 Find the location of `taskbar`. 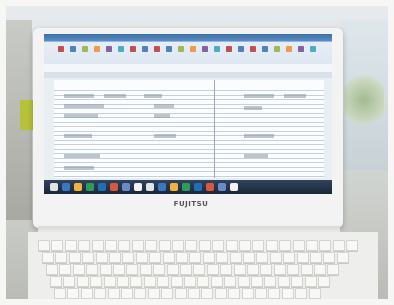

taskbar is located at coordinates (188, 187).